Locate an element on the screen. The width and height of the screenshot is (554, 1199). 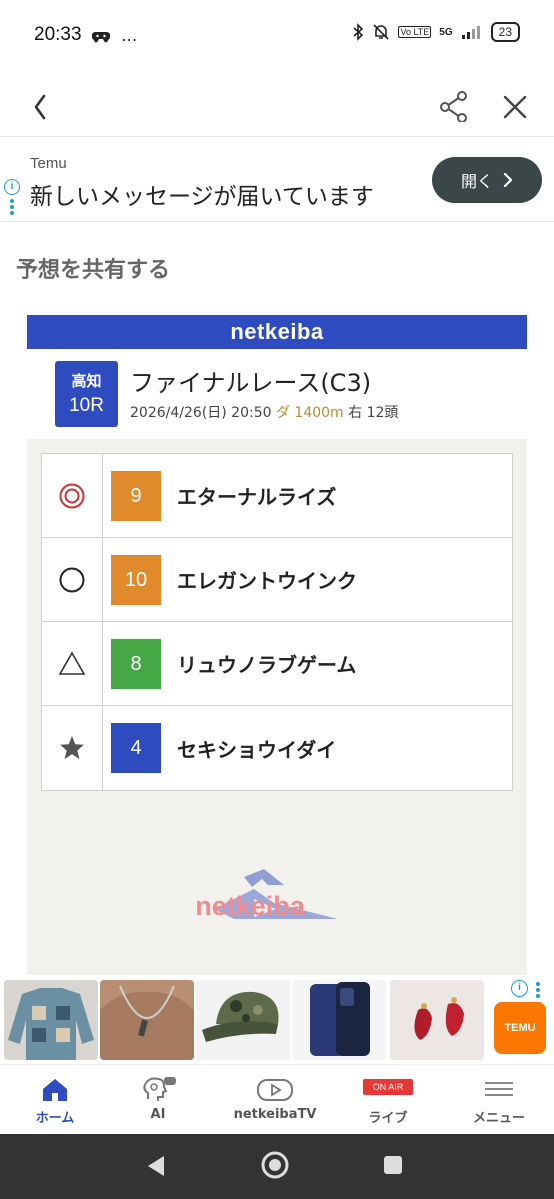
sweater-image is located at coordinates (51, 1020).